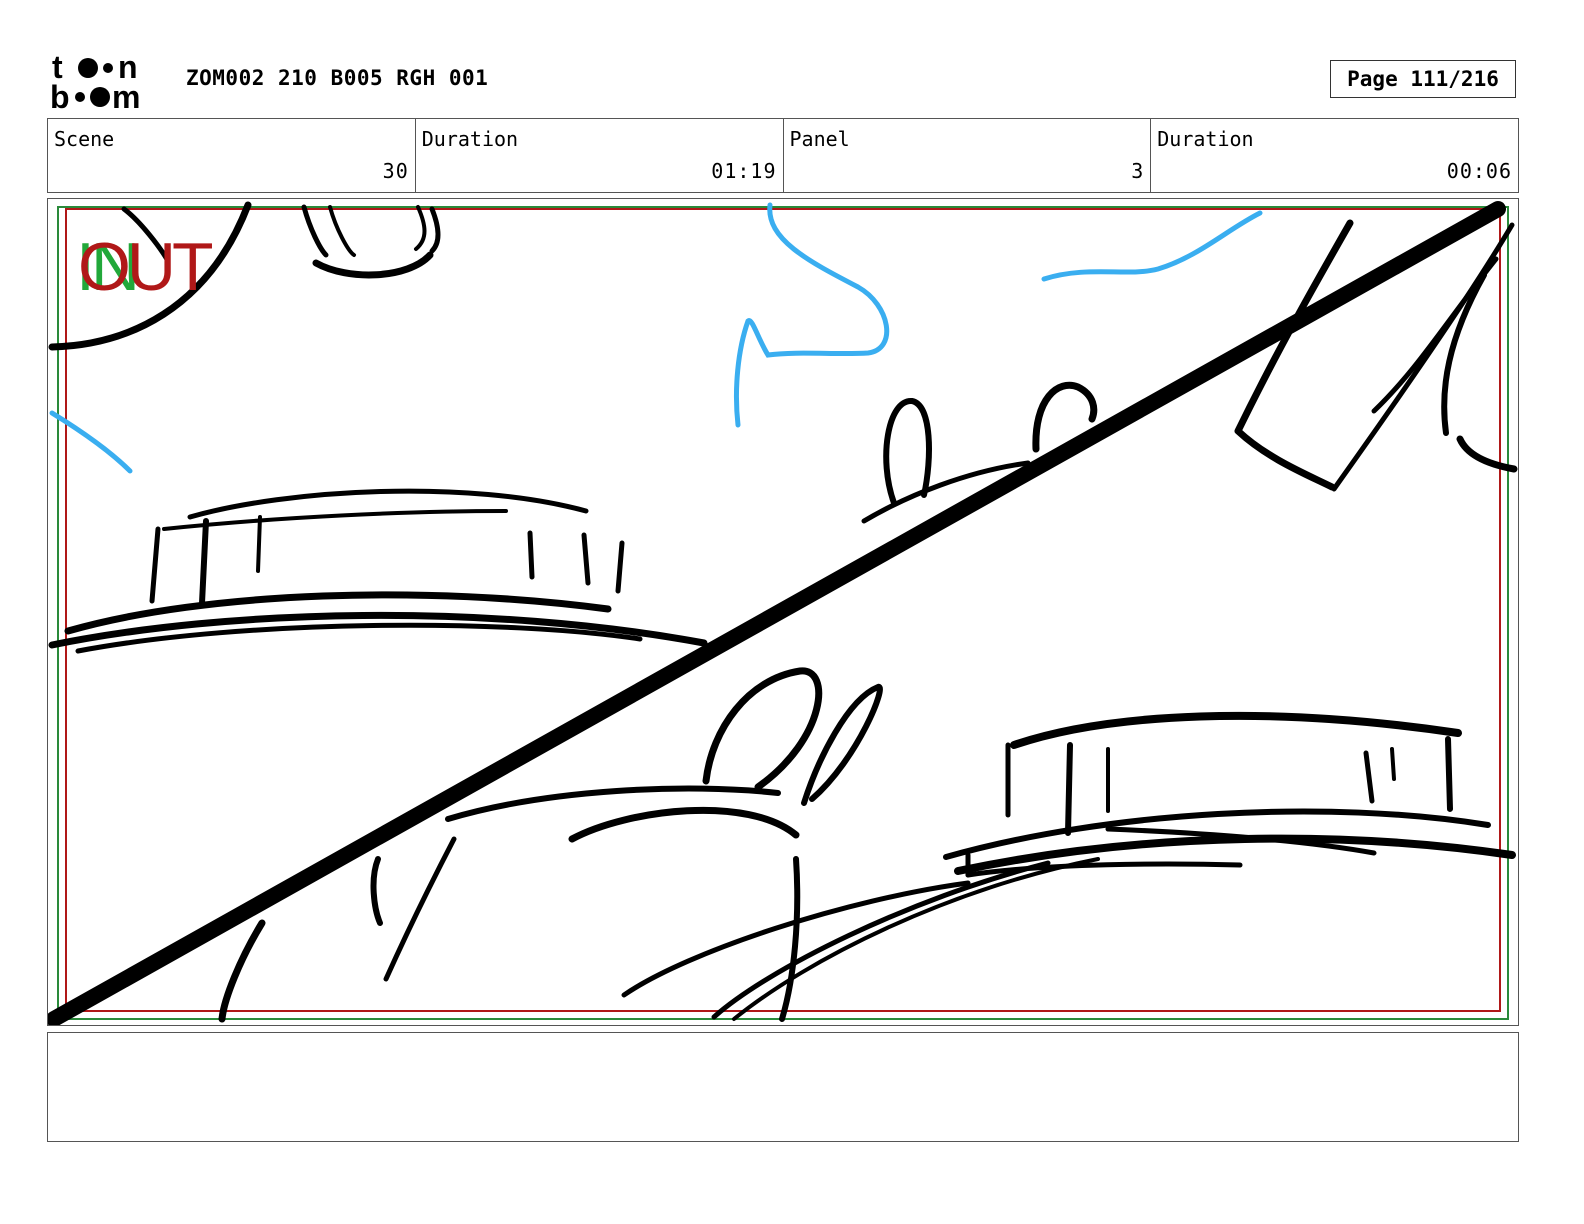 Image resolution: width=1584 pixels, height=1224 pixels. Describe the element at coordinates (395, 171) in the screenshot. I see `scene-value: 30` at that location.